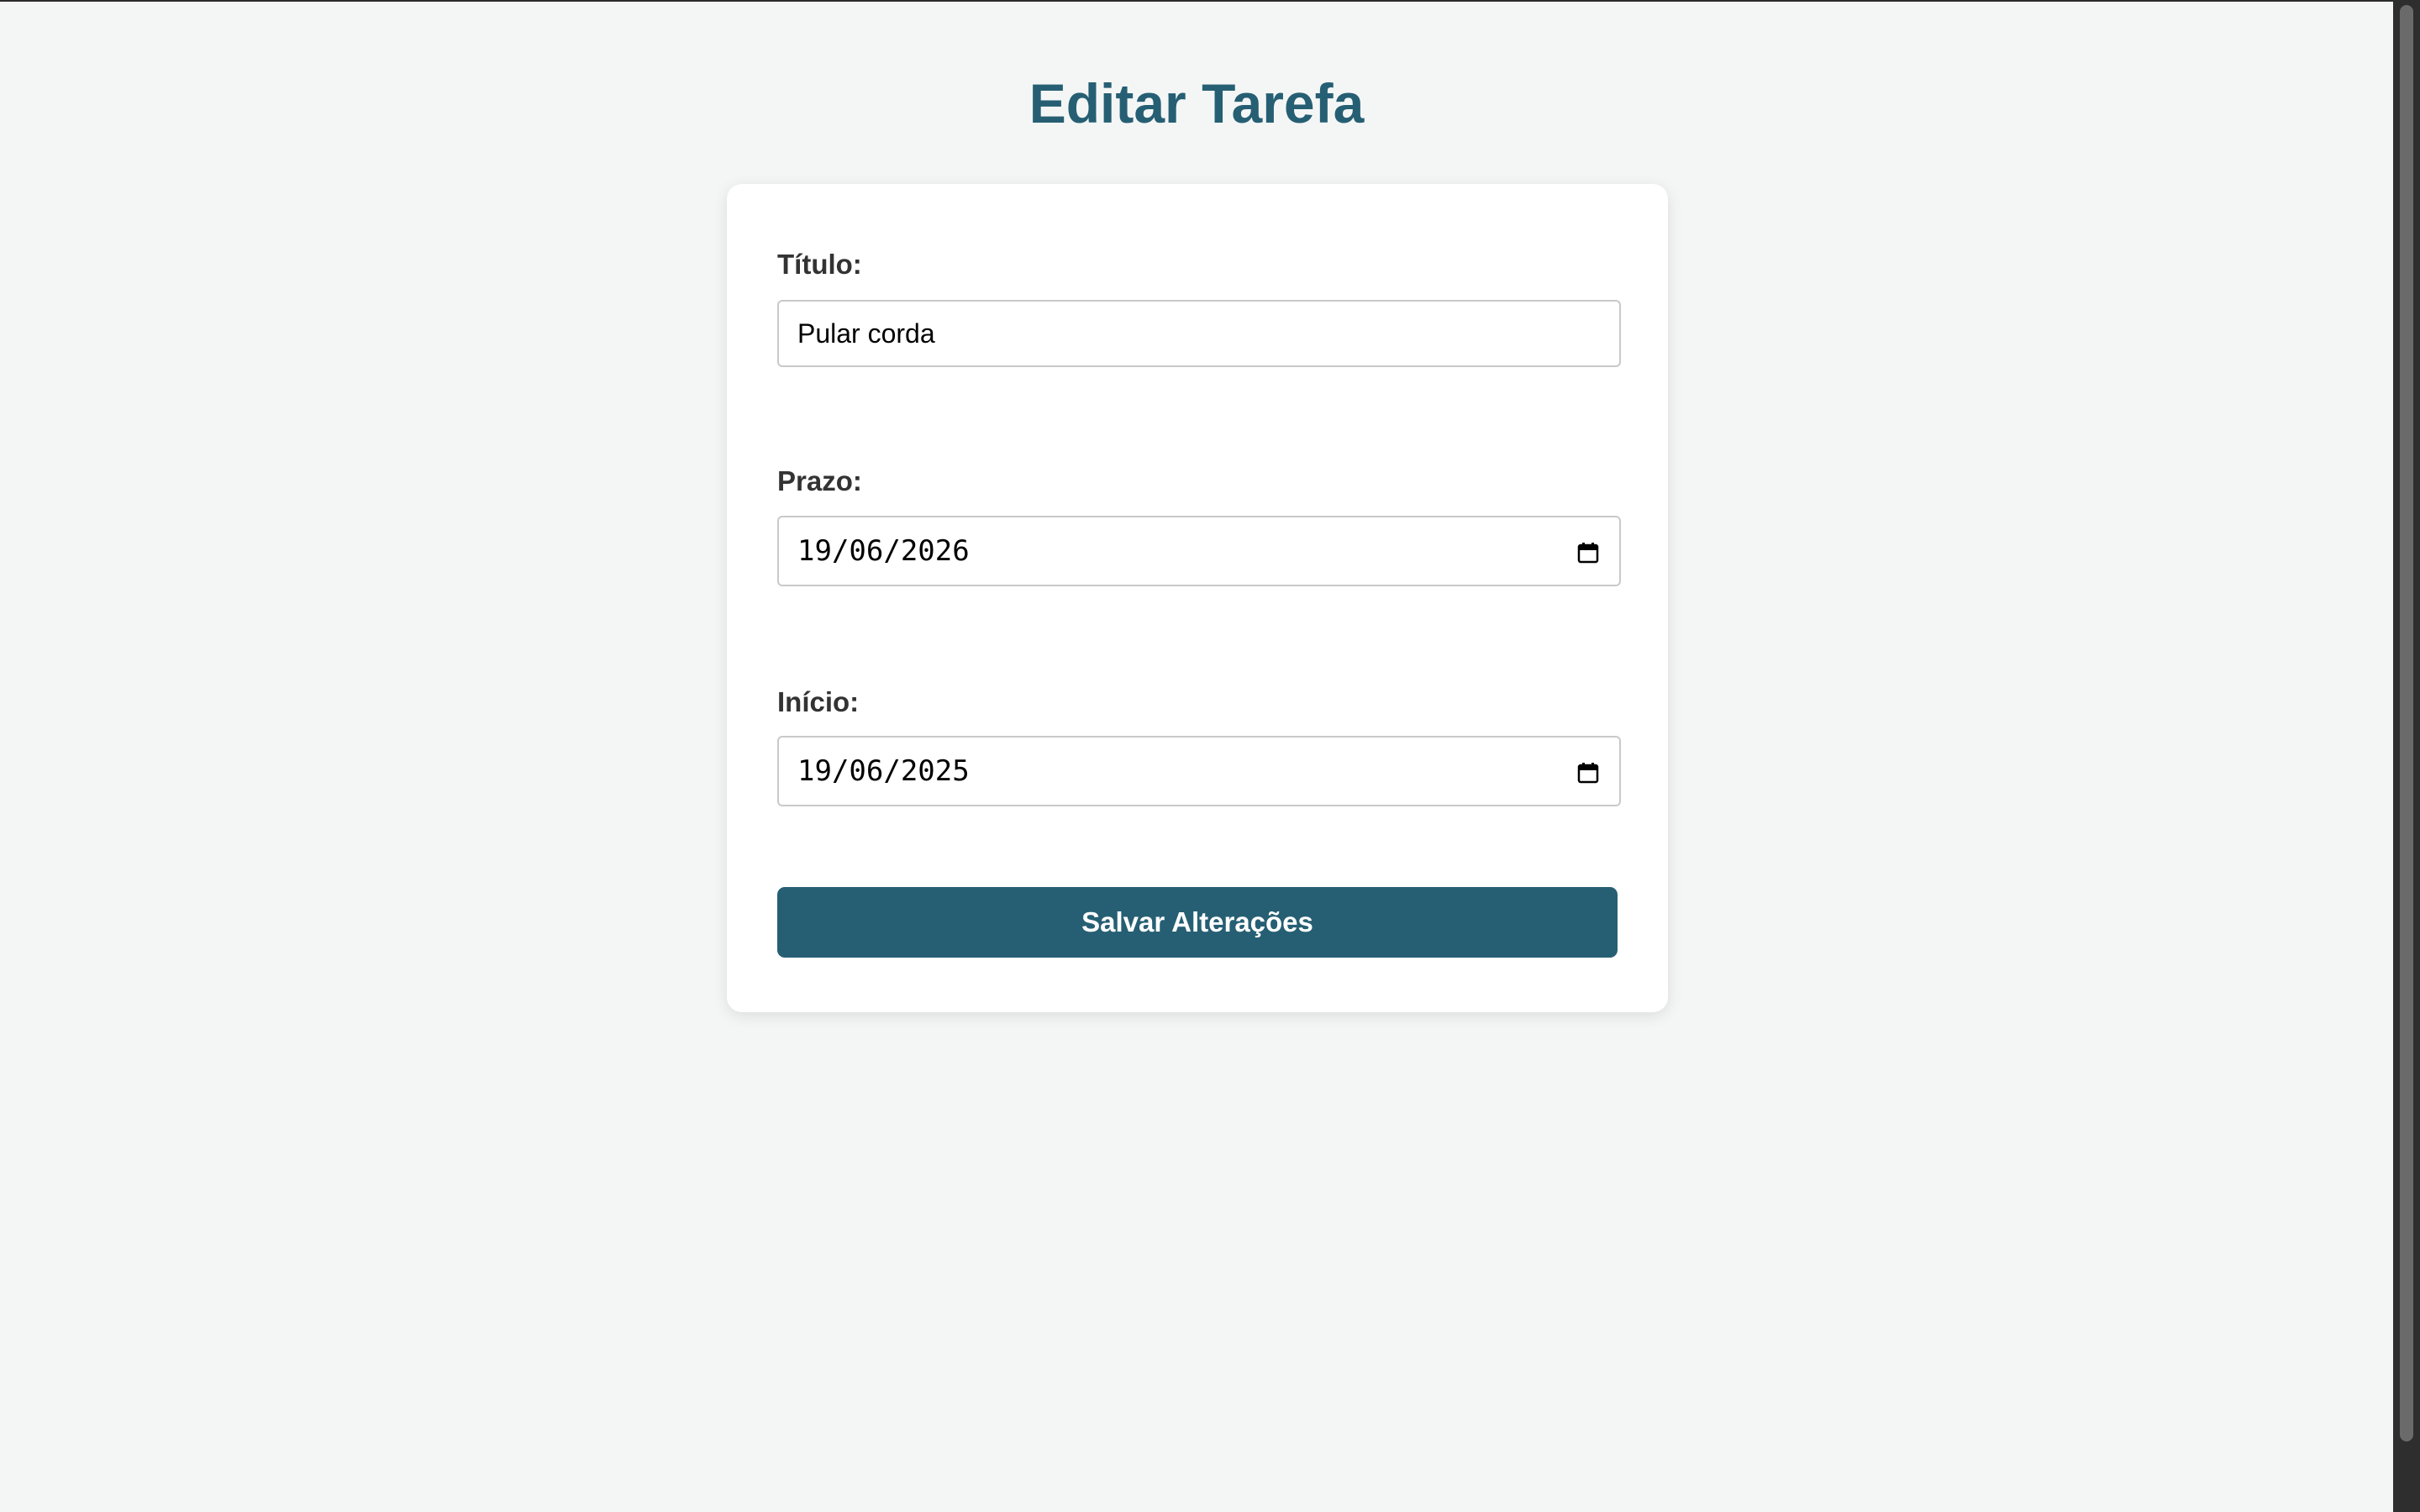  Describe the element at coordinates (1196, 103) in the screenshot. I see `page-title: Editar Tarefa` at that location.